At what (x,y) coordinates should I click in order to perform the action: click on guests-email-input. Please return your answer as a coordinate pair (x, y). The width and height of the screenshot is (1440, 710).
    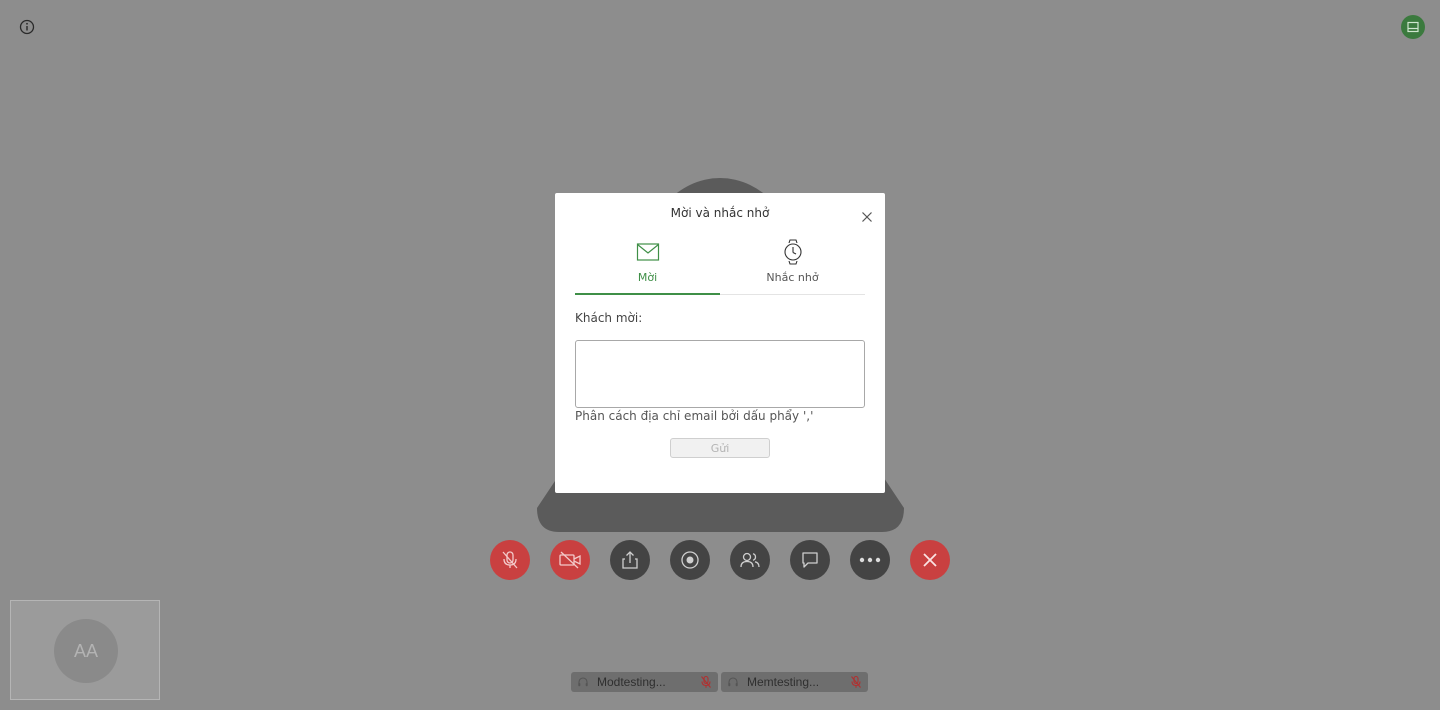
    Looking at the image, I should click on (720, 374).